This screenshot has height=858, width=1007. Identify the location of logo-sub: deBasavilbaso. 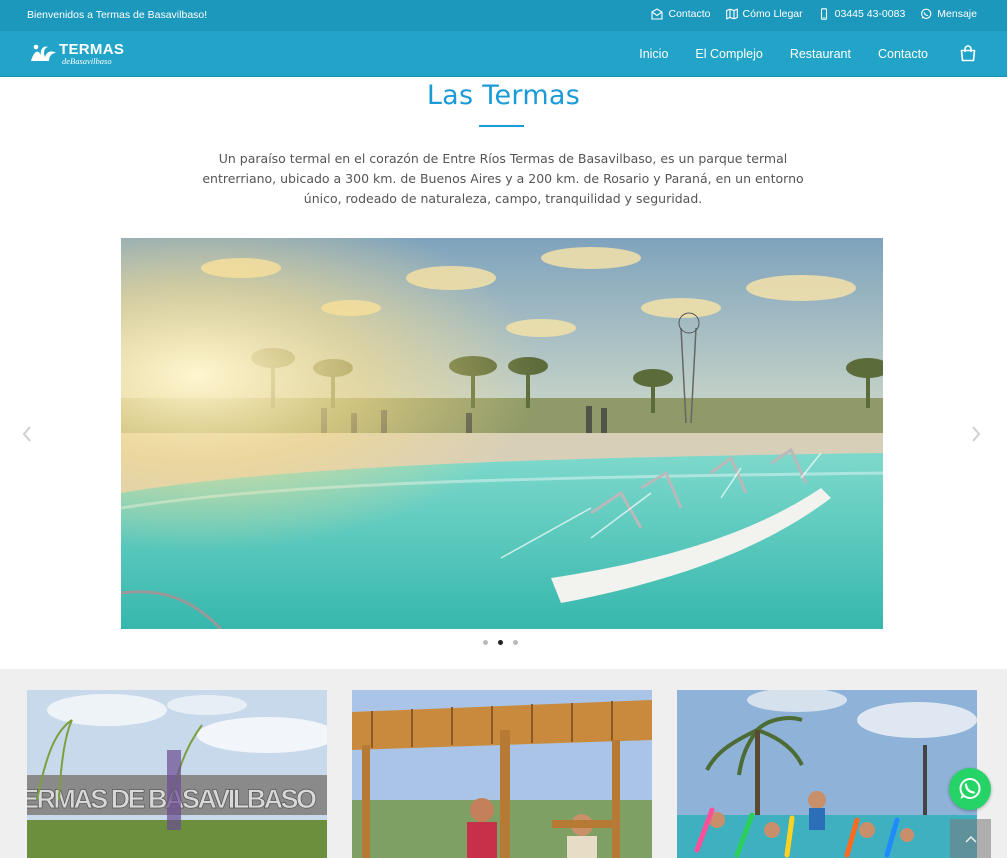
(87, 61).